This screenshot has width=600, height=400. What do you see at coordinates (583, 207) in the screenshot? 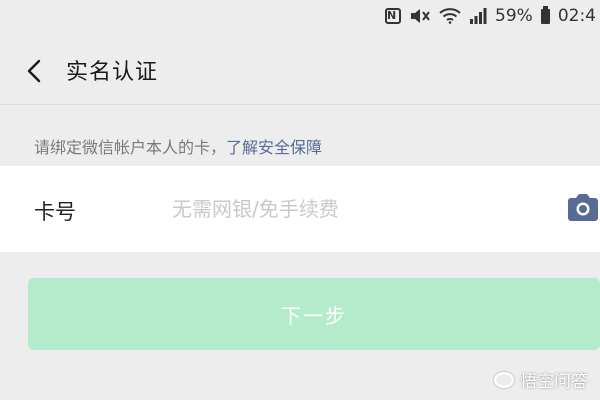
I see `camera-icon` at bounding box center [583, 207].